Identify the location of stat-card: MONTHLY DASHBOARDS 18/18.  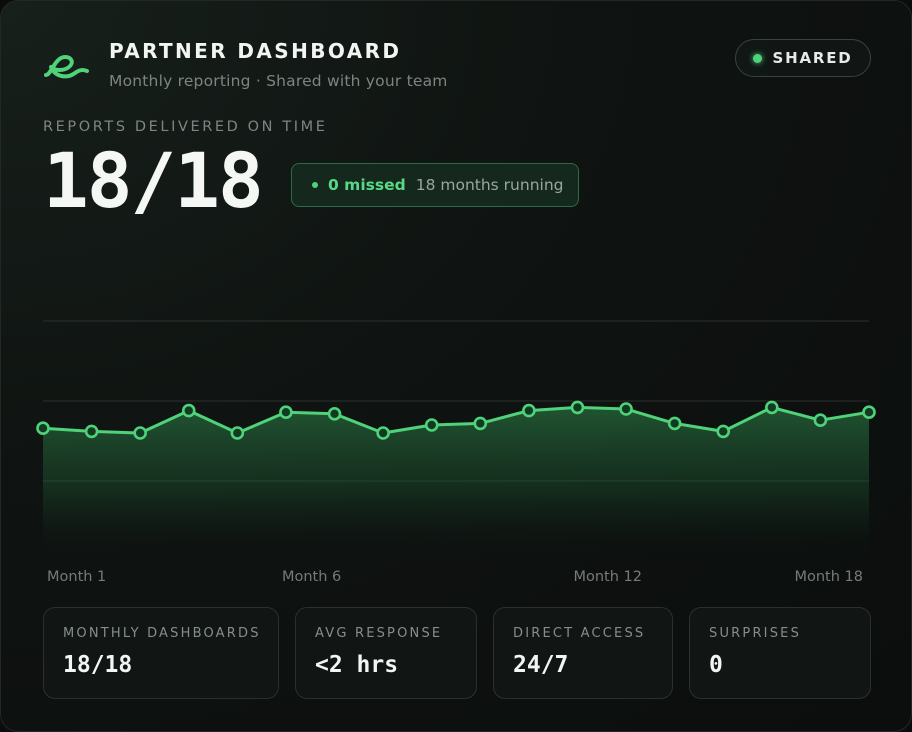
(161, 653).